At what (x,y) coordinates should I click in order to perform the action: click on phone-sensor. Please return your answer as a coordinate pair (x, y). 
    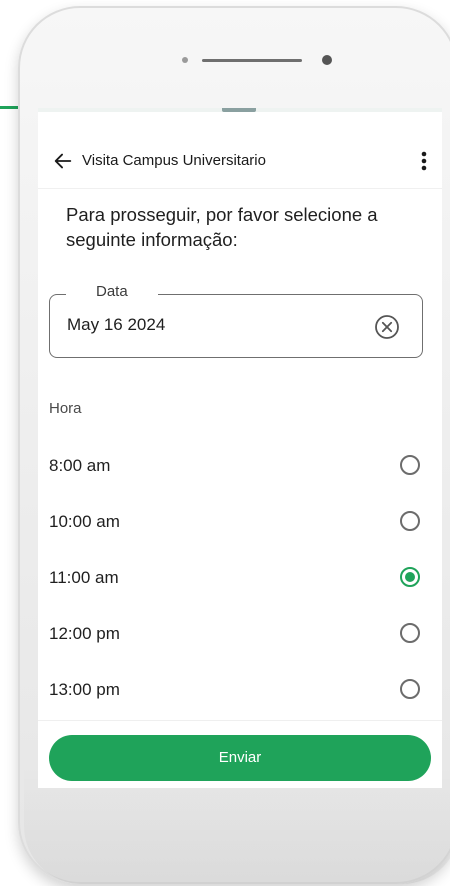
    Looking at the image, I should click on (185, 60).